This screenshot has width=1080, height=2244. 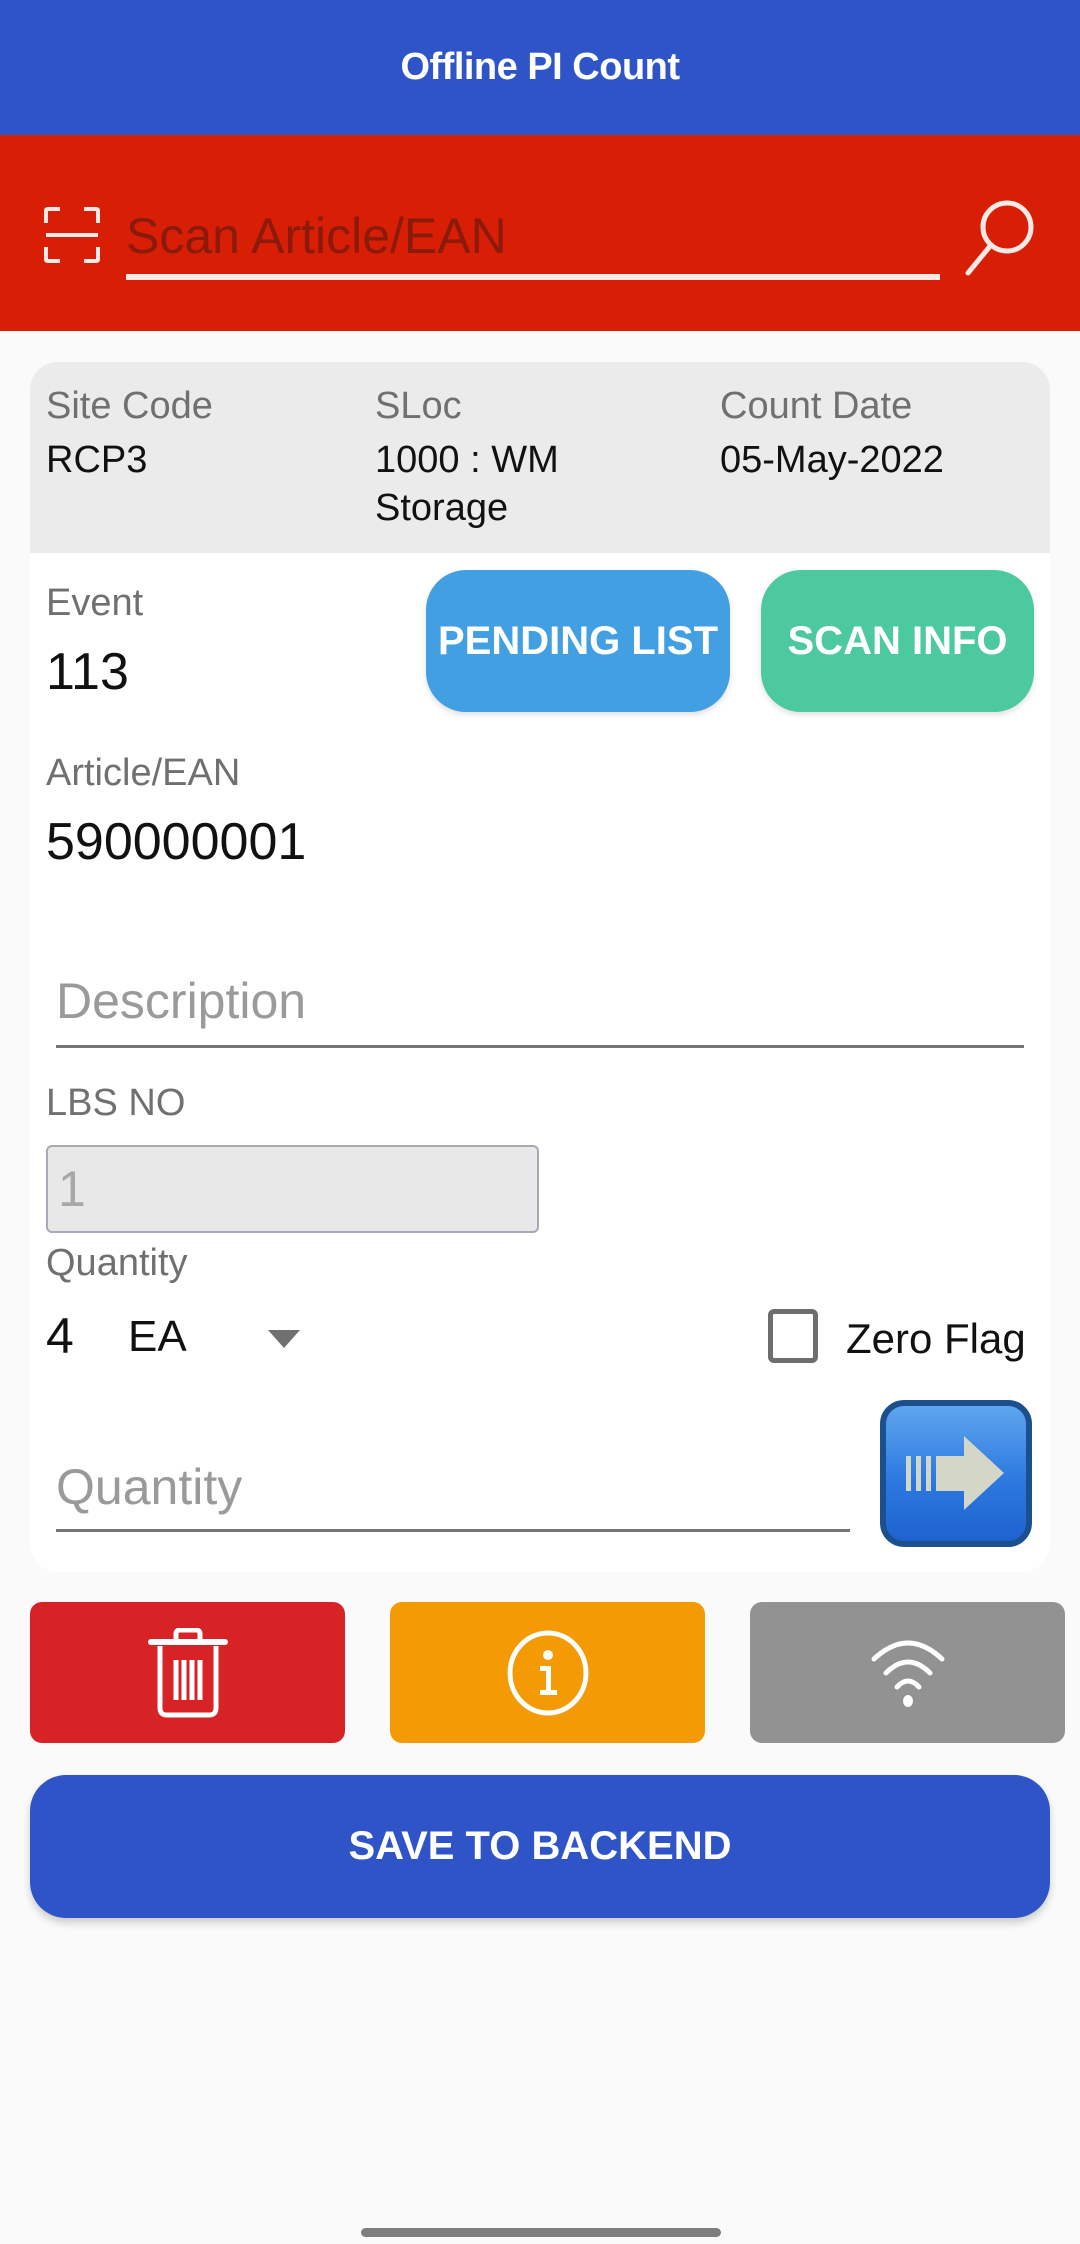 What do you see at coordinates (832, 433) in the screenshot?
I see `count-date-group: Count Date 05-May-2022` at bounding box center [832, 433].